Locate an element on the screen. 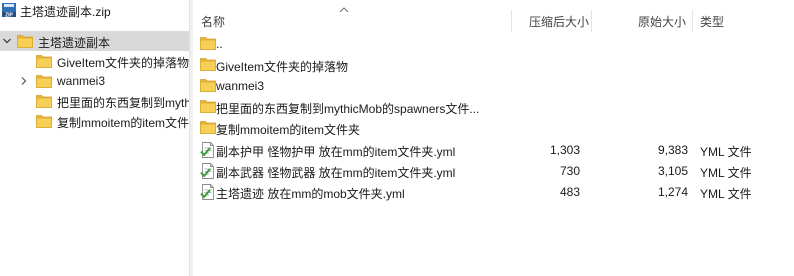  compressed-size: 730 is located at coordinates (569, 171).